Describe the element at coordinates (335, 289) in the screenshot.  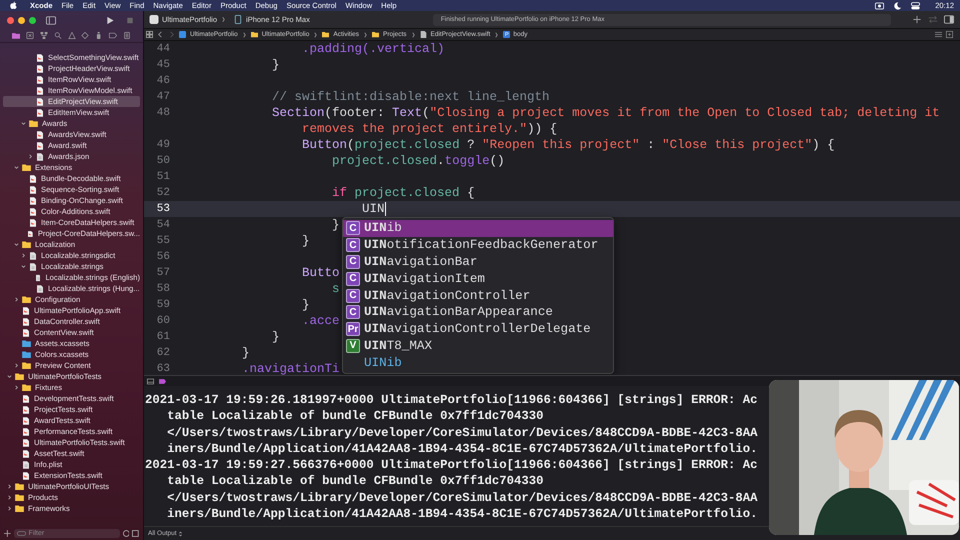
I see `code-line: s` at that location.